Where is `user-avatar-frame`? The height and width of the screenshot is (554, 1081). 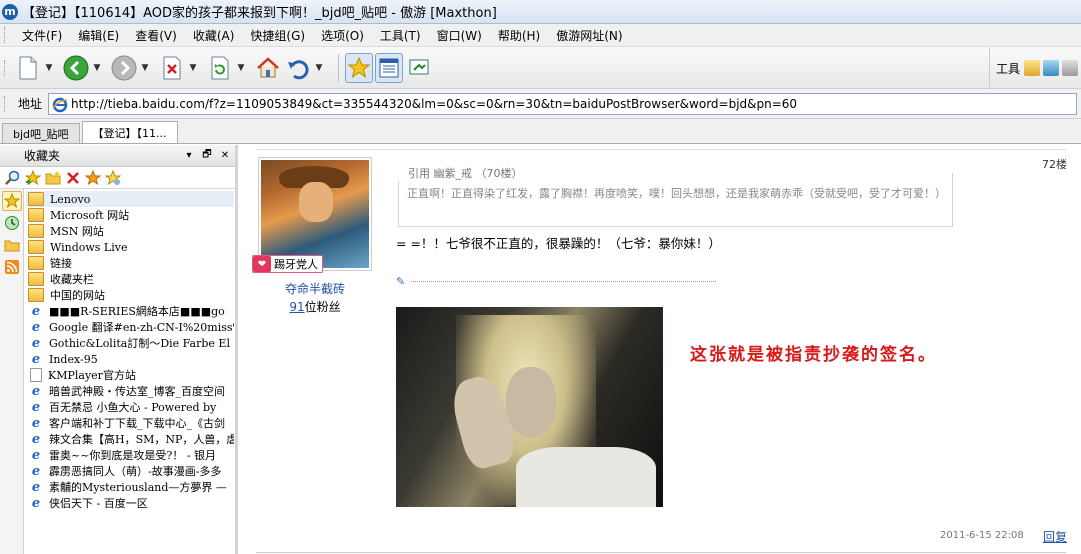 user-avatar-frame is located at coordinates (315, 214).